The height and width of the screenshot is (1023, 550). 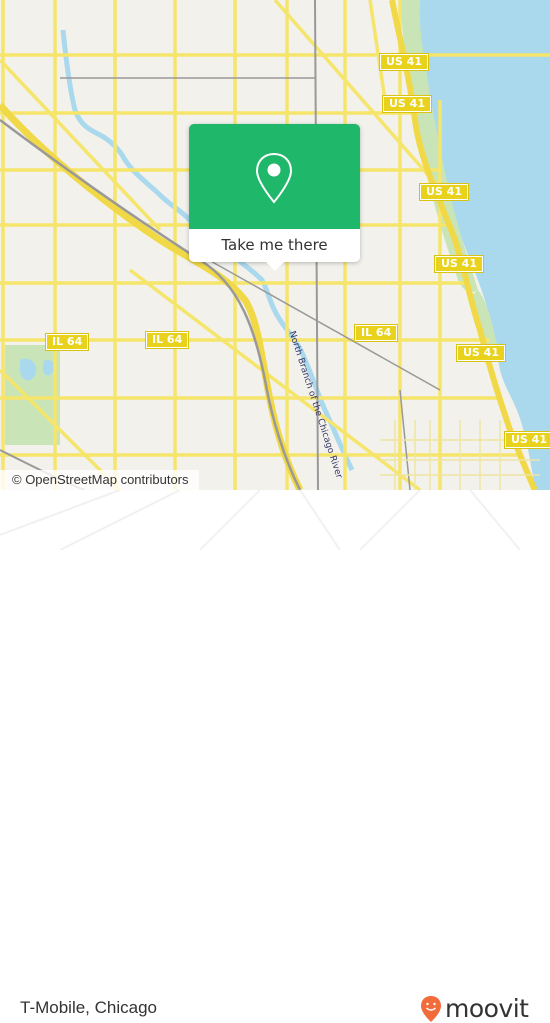 What do you see at coordinates (99, 480) in the screenshot?
I see `map-attribution: © OpenStreetMap contributors` at bounding box center [99, 480].